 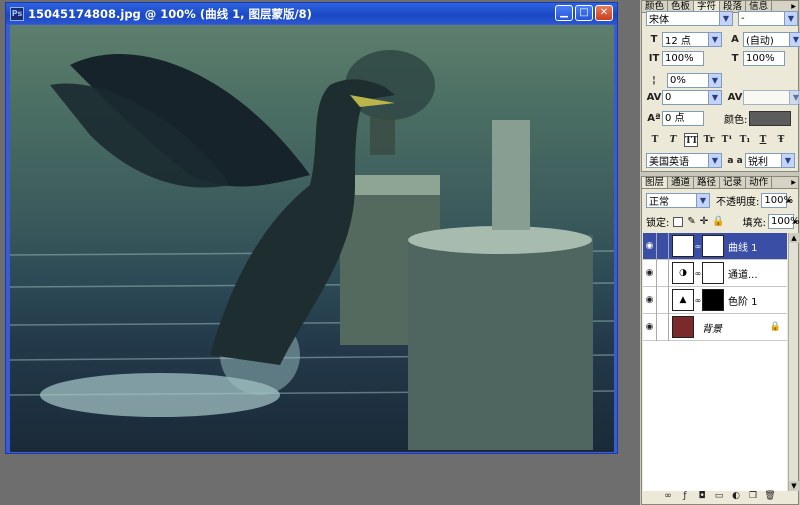 What do you see at coordinates (733, 182) in the screenshot?
I see `tab-history: 记录` at bounding box center [733, 182].